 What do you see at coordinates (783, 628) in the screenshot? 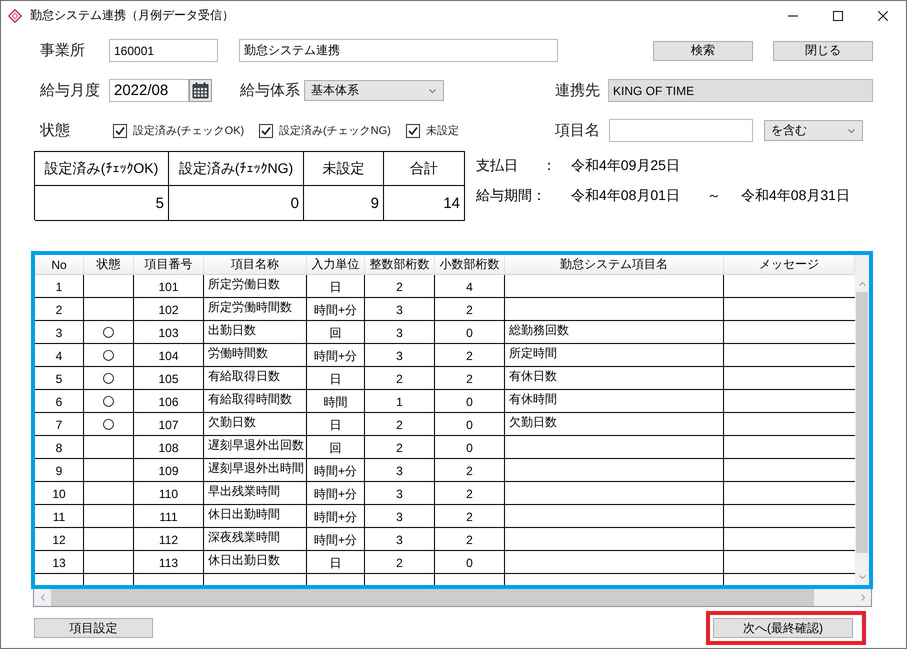
I see `next-button: 次へ(最終確認)` at bounding box center [783, 628].